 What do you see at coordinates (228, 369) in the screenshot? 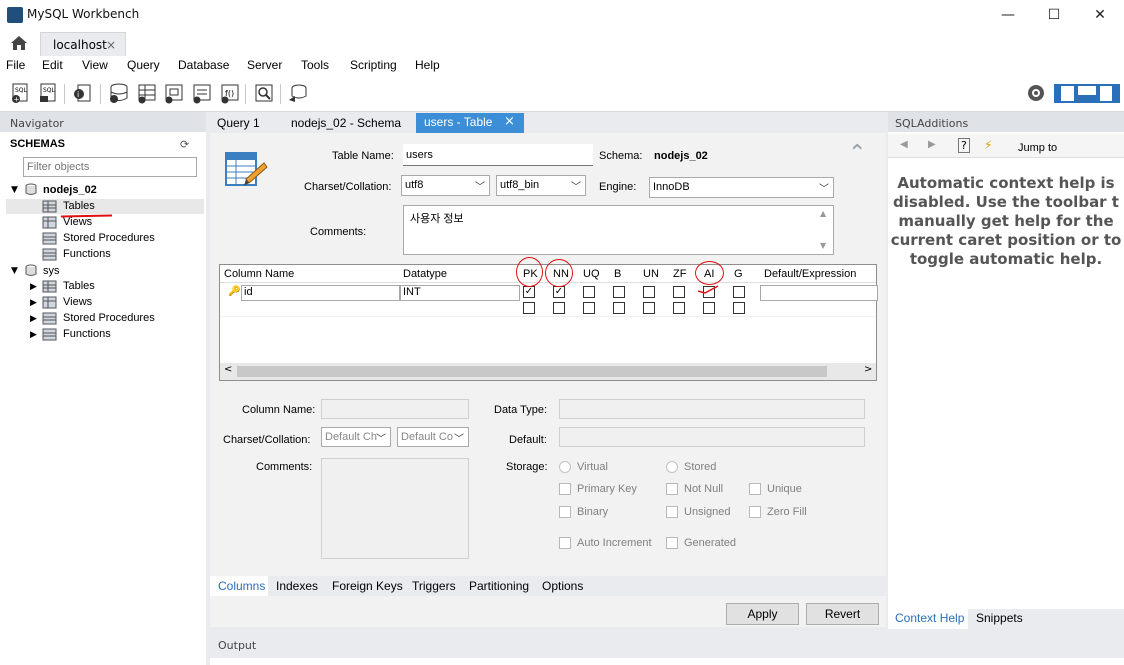
I see `scroll-left-icon: <` at bounding box center [228, 369].